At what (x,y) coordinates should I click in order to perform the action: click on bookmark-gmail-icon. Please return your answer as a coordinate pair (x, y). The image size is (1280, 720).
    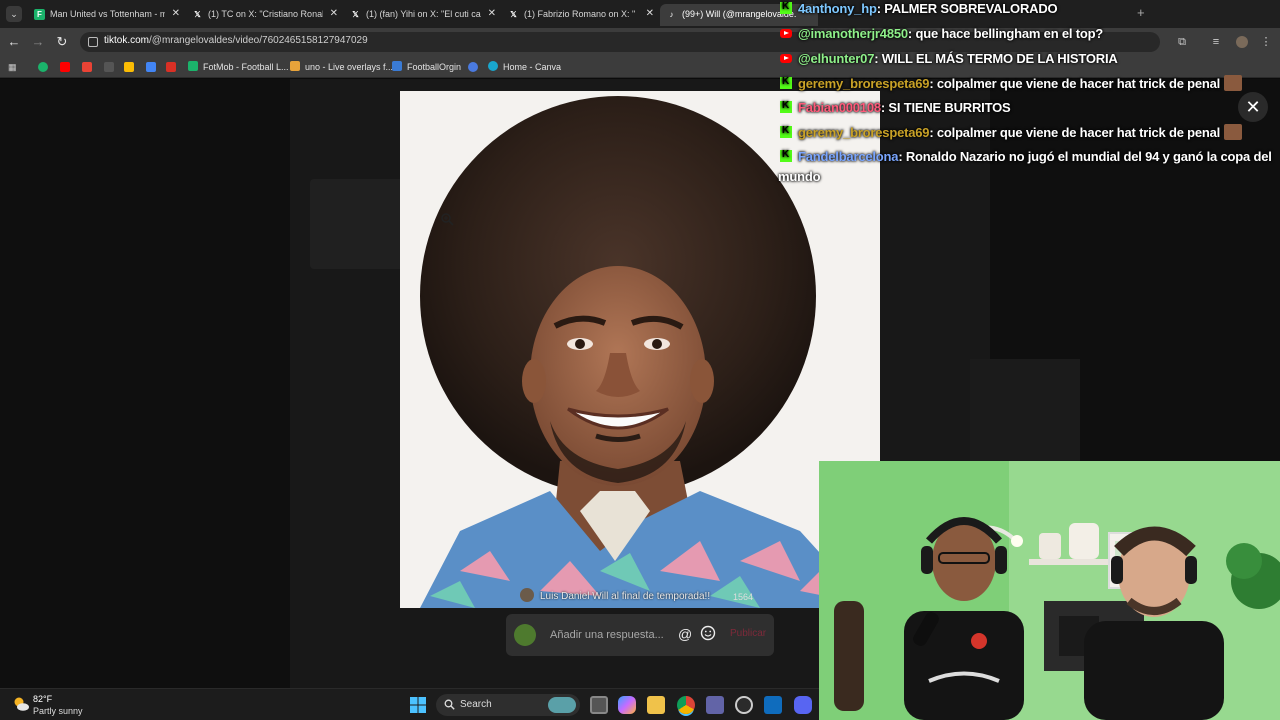
    Looking at the image, I should click on (87, 67).